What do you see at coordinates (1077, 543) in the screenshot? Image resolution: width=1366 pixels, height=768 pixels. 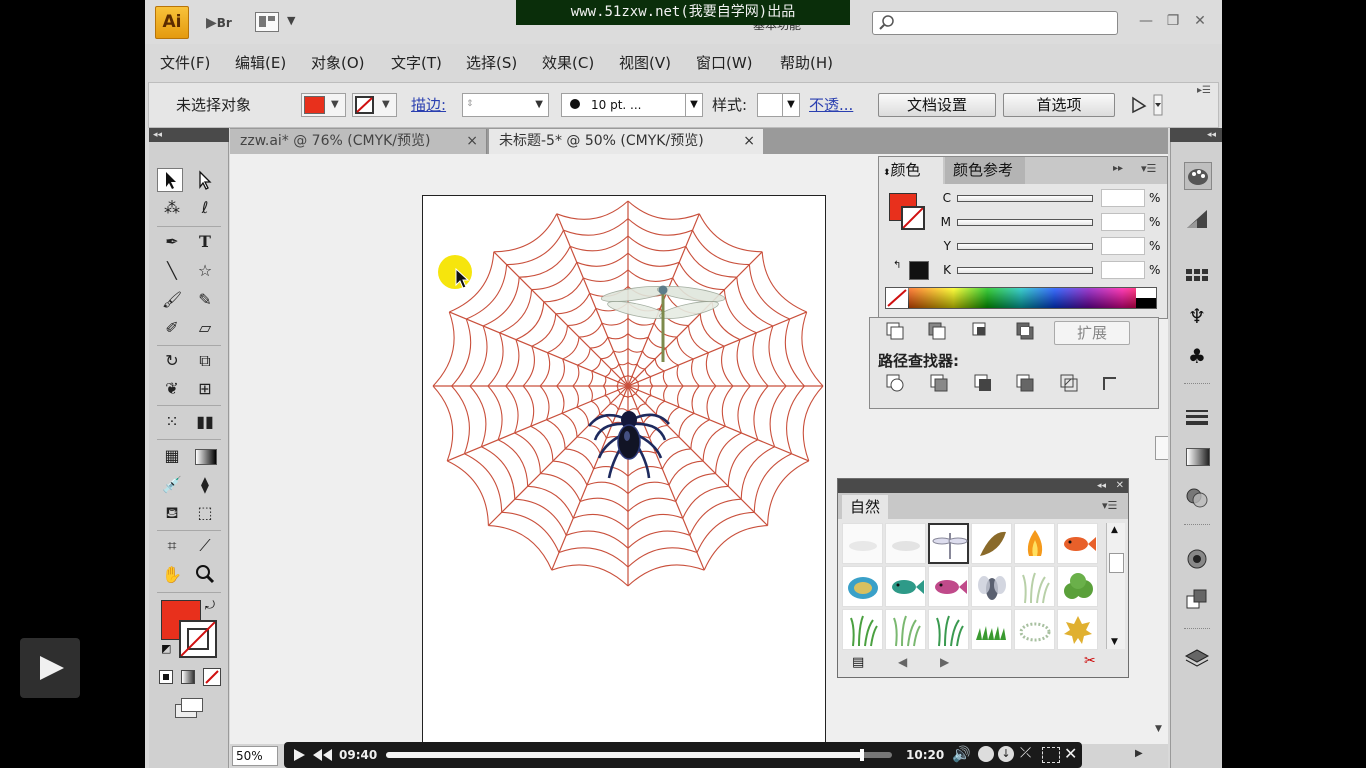 I see `symbol-fish-icon` at bounding box center [1077, 543].